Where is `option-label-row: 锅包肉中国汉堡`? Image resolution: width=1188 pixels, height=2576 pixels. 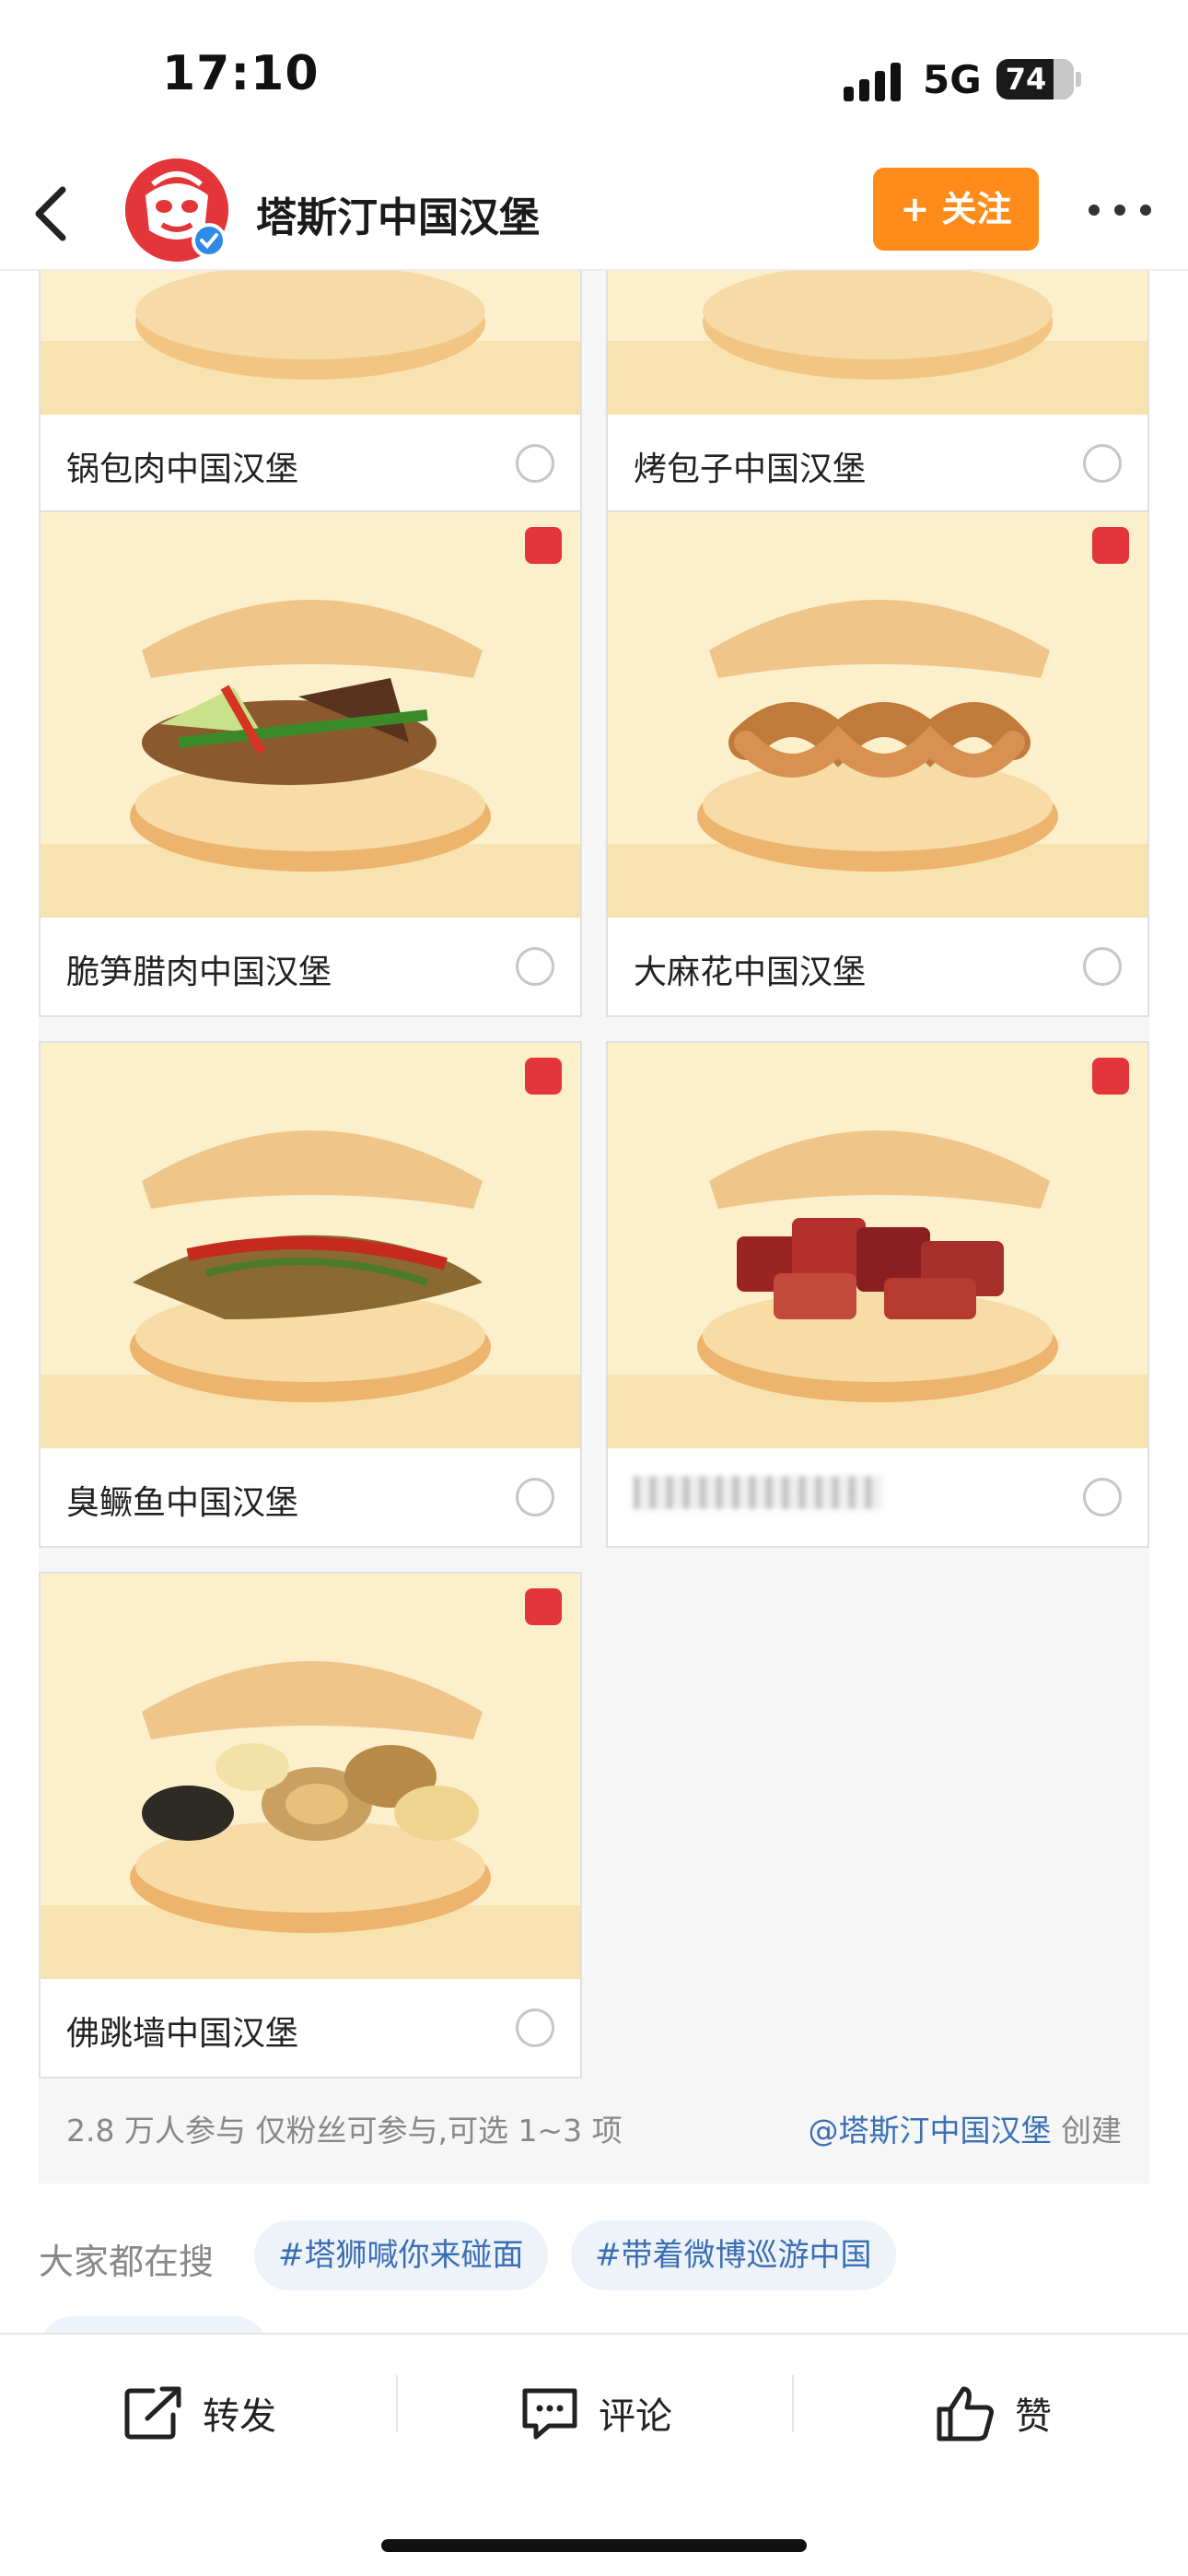 option-label-row: 锅包肉中国汉堡 is located at coordinates (311, 463).